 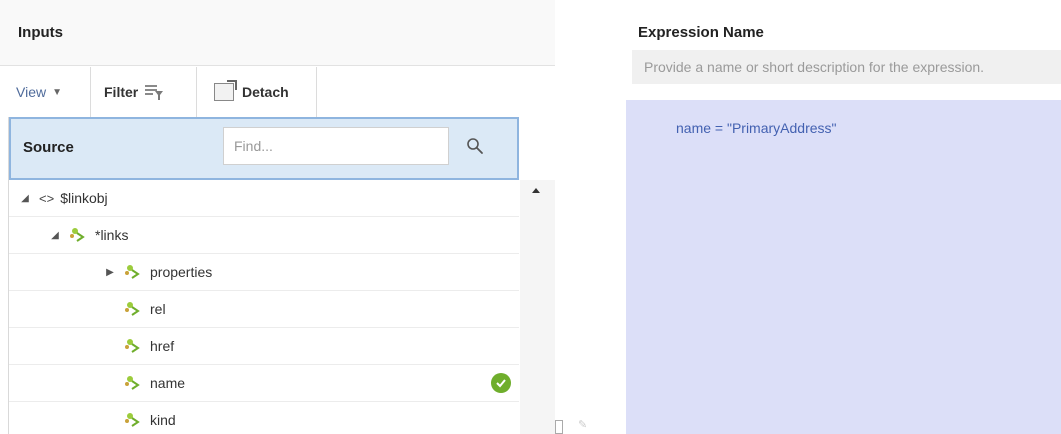 What do you see at coordinates (110, 272) in the screenshot?
I see `collapsed-triangle-icon: ▶` at bounding box center [110, 272].